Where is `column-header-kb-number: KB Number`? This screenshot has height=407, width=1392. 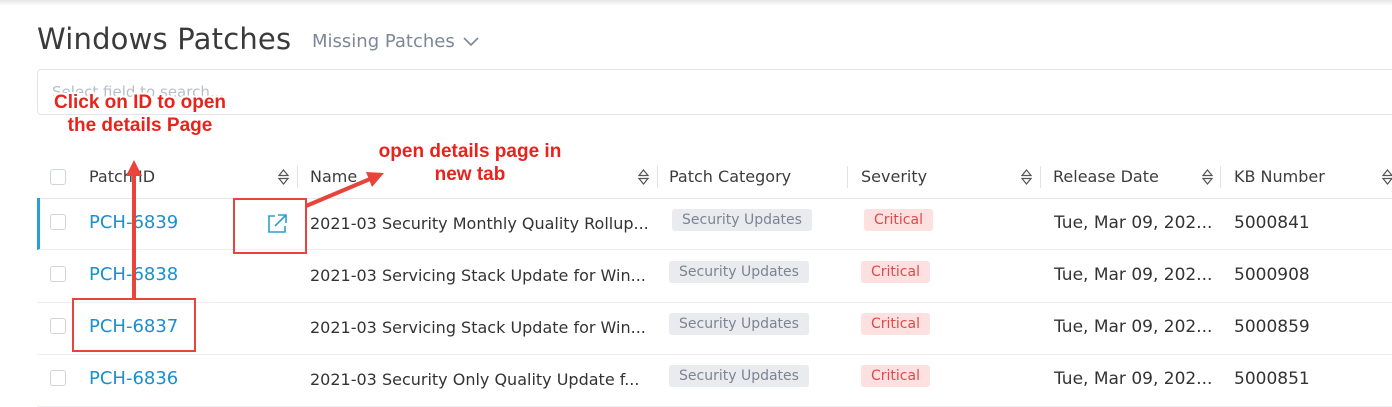
column-header-kb-number: KB Number is located at coordinates (1279, 176).